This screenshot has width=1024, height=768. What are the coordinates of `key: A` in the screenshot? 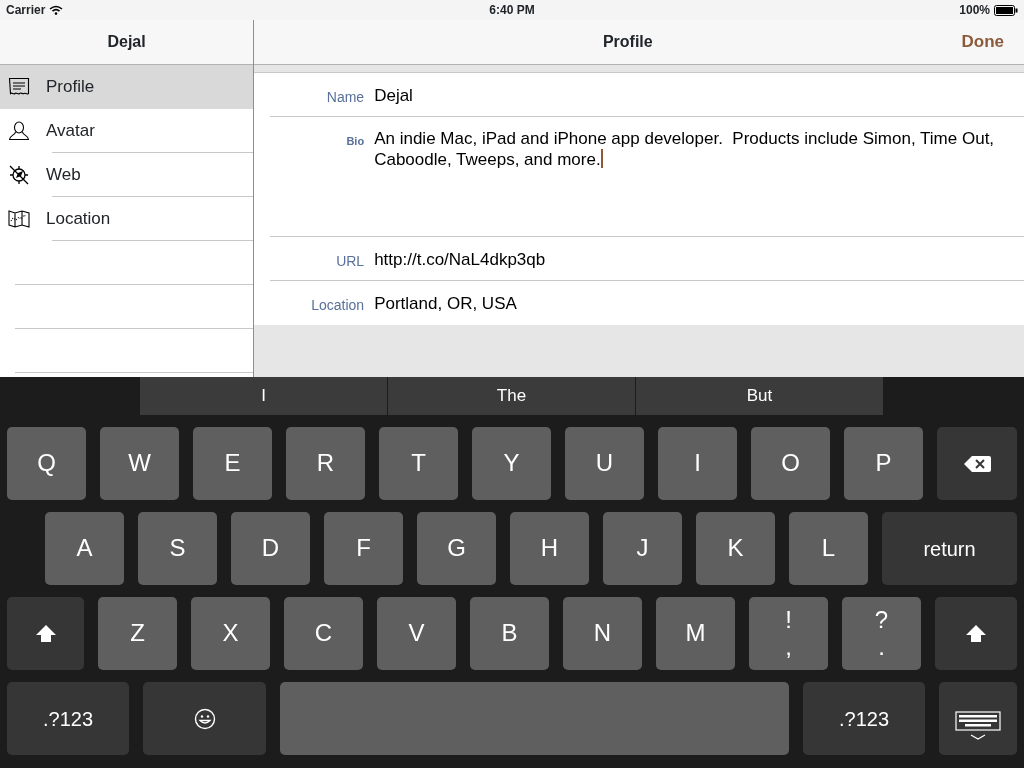 It's located at (84, 548).